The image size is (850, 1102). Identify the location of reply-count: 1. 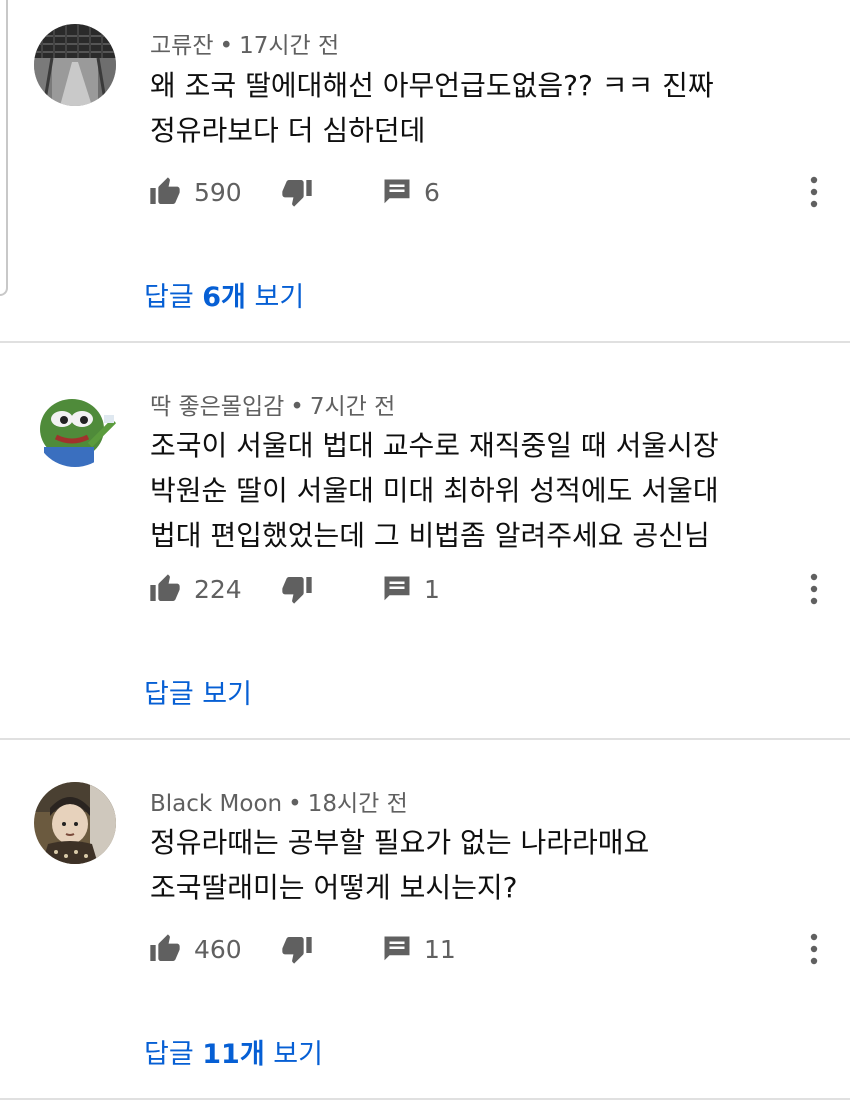
(432, 589).